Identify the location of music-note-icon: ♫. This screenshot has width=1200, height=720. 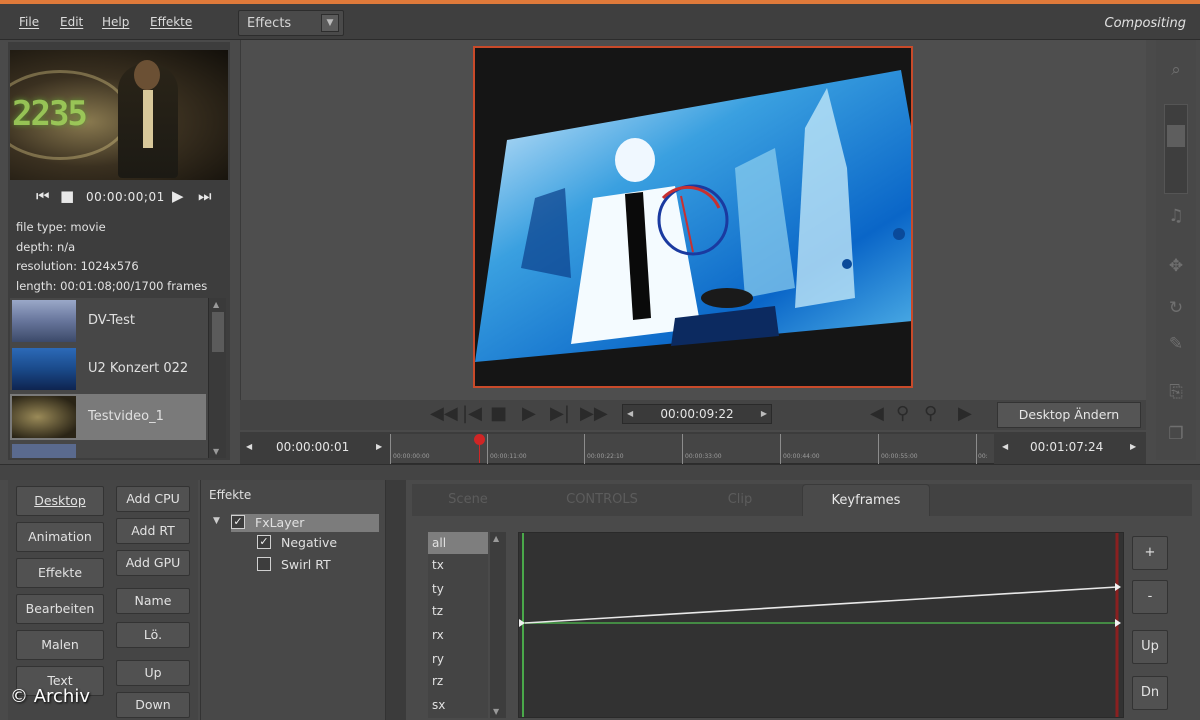
(1176, 216).